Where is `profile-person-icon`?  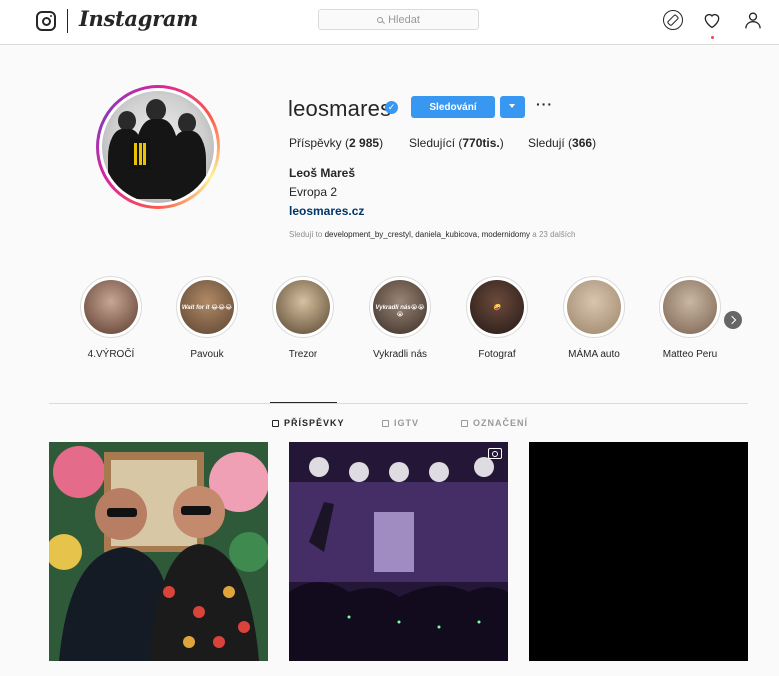 profile-person-icon is located at coordinates (753, 20).